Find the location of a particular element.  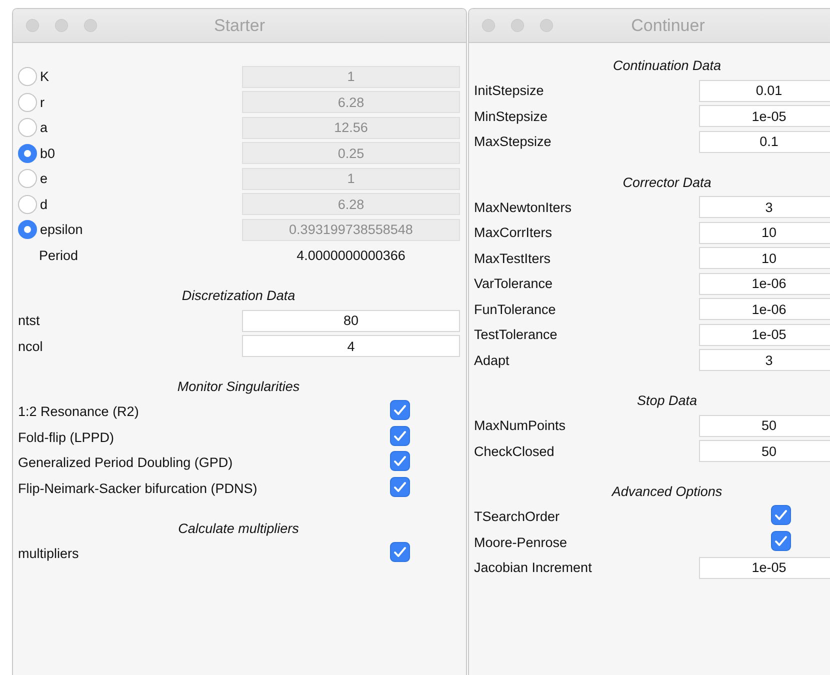

field-label: InitStepsize is located at coordinates (509, 90).